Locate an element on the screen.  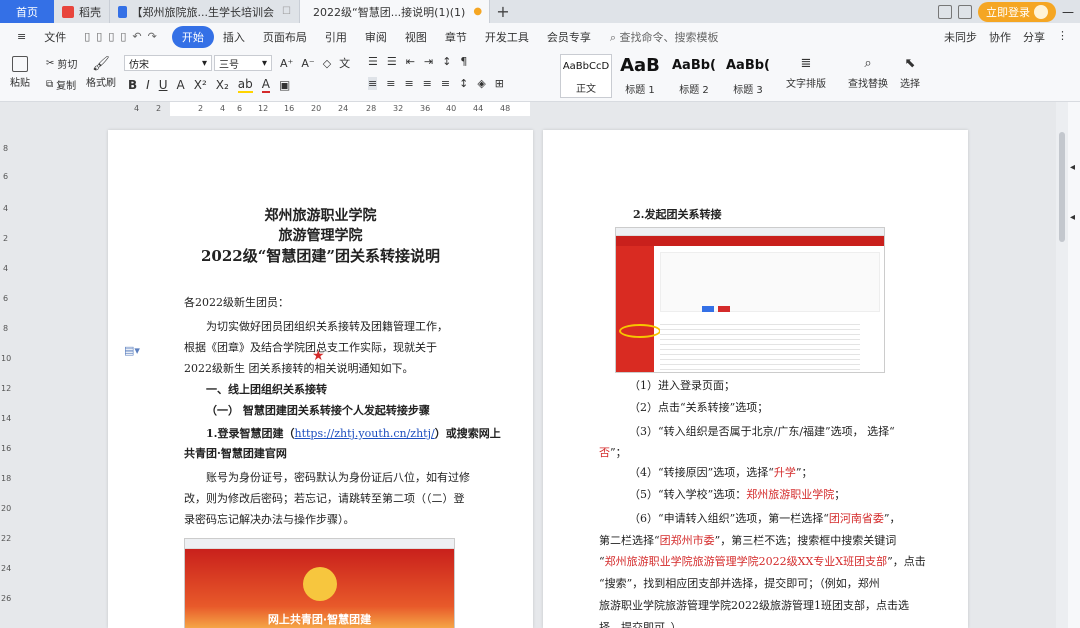
menu-file: 文件 is located at coordinates (55, 37).